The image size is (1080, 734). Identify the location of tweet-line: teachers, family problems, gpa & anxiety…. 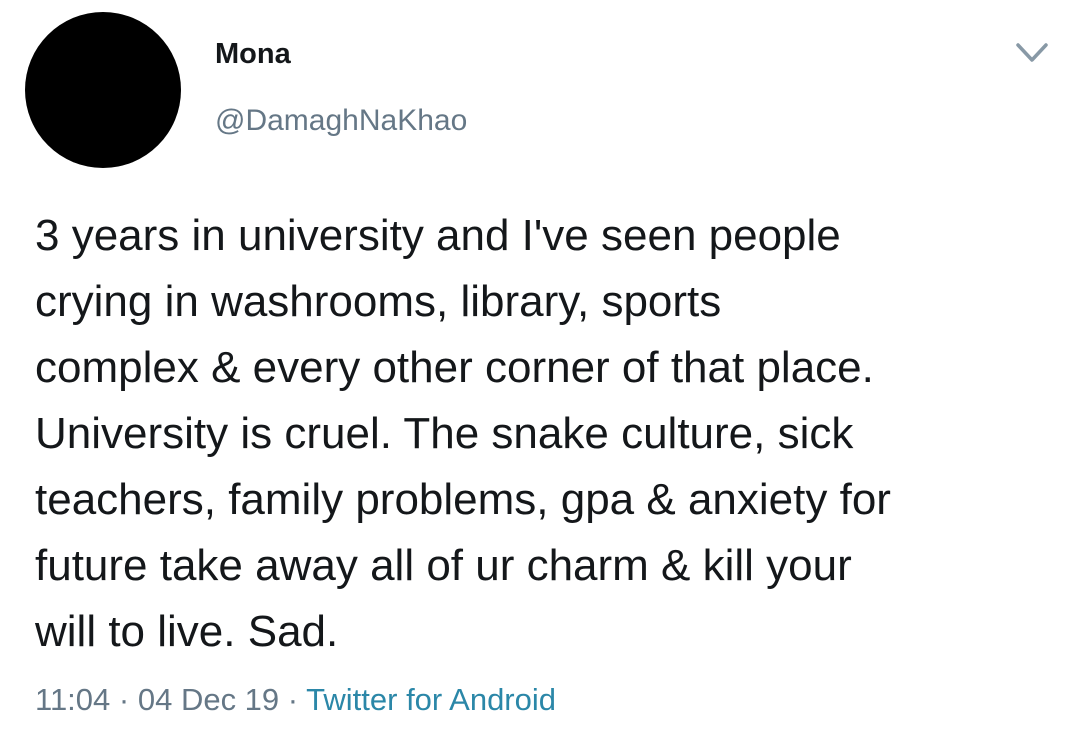
(463, 499).